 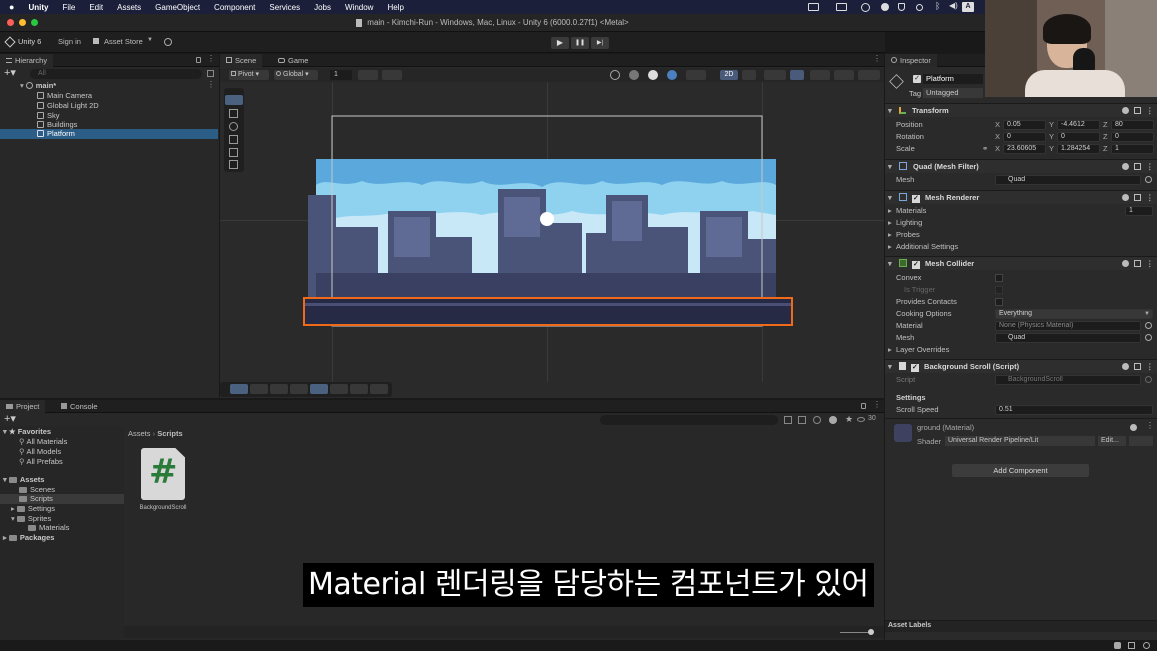 I want to click on create-asset-button: +▾, so click(x=10, y=418).